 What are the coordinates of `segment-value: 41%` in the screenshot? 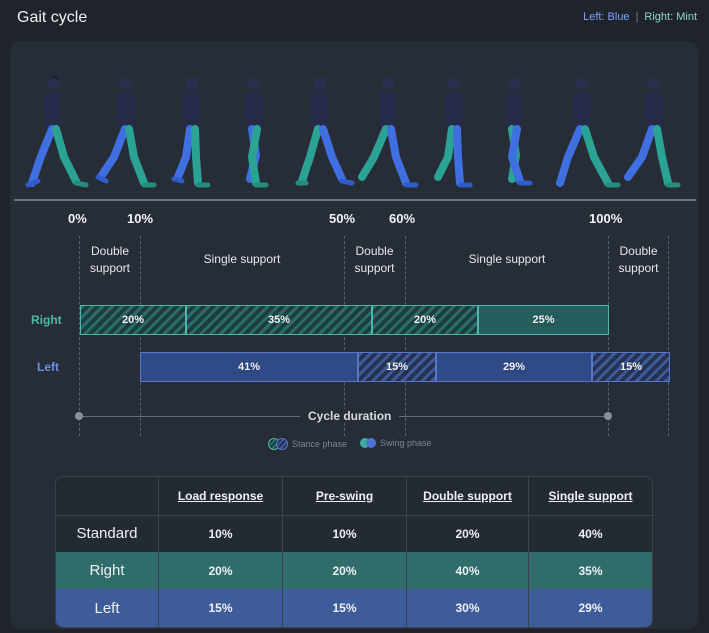 It's located at (249, 367).